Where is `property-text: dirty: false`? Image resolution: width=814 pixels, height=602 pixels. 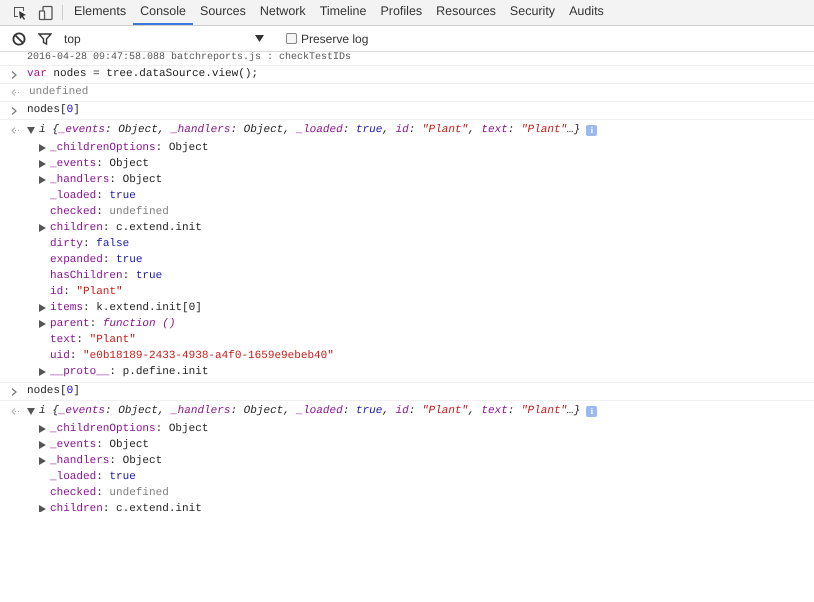 property-text: dirty: false is located at coordinates (90, 244).